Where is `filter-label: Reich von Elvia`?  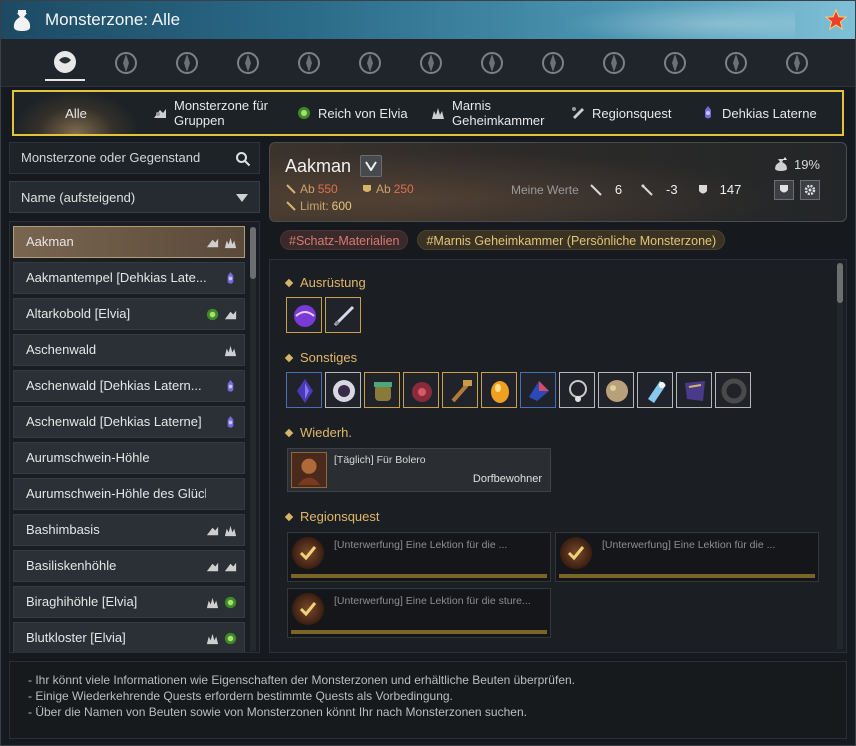 filter-label: Reich von Elvia is located at coordinates (363, 113).